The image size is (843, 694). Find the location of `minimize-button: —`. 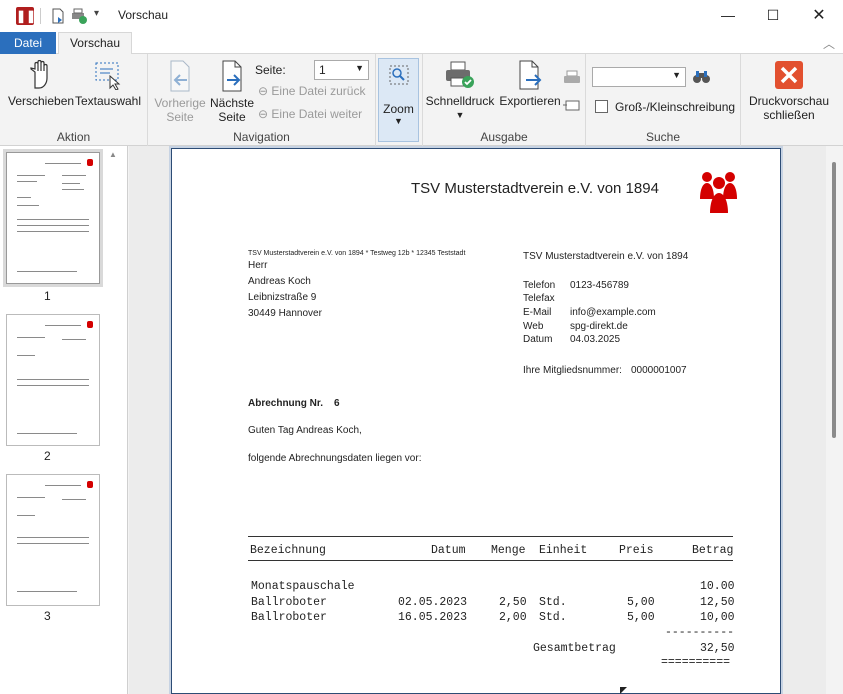

minimize-button: — is located at coordinates (728, 16).